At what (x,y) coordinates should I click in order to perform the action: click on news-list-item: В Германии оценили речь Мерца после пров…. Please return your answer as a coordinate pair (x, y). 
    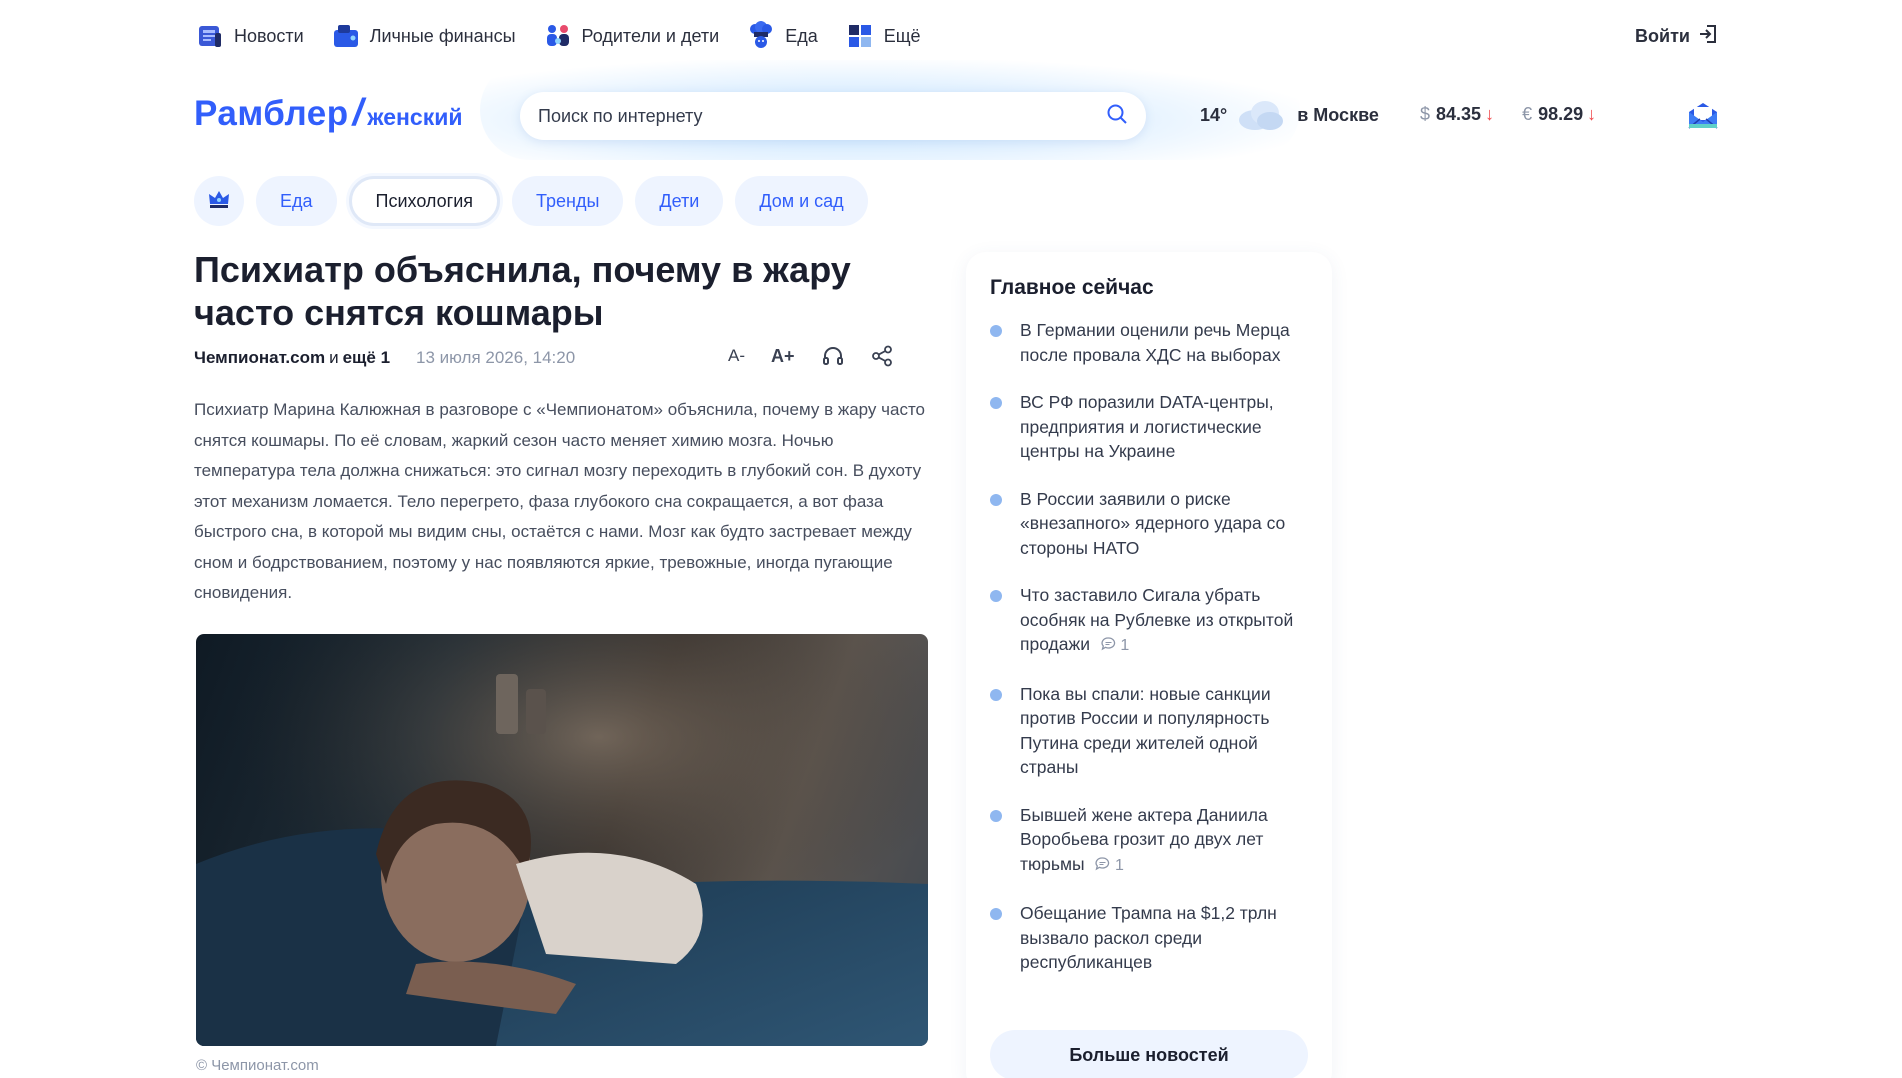
    Looking at the image, I should click on (1149, 342).